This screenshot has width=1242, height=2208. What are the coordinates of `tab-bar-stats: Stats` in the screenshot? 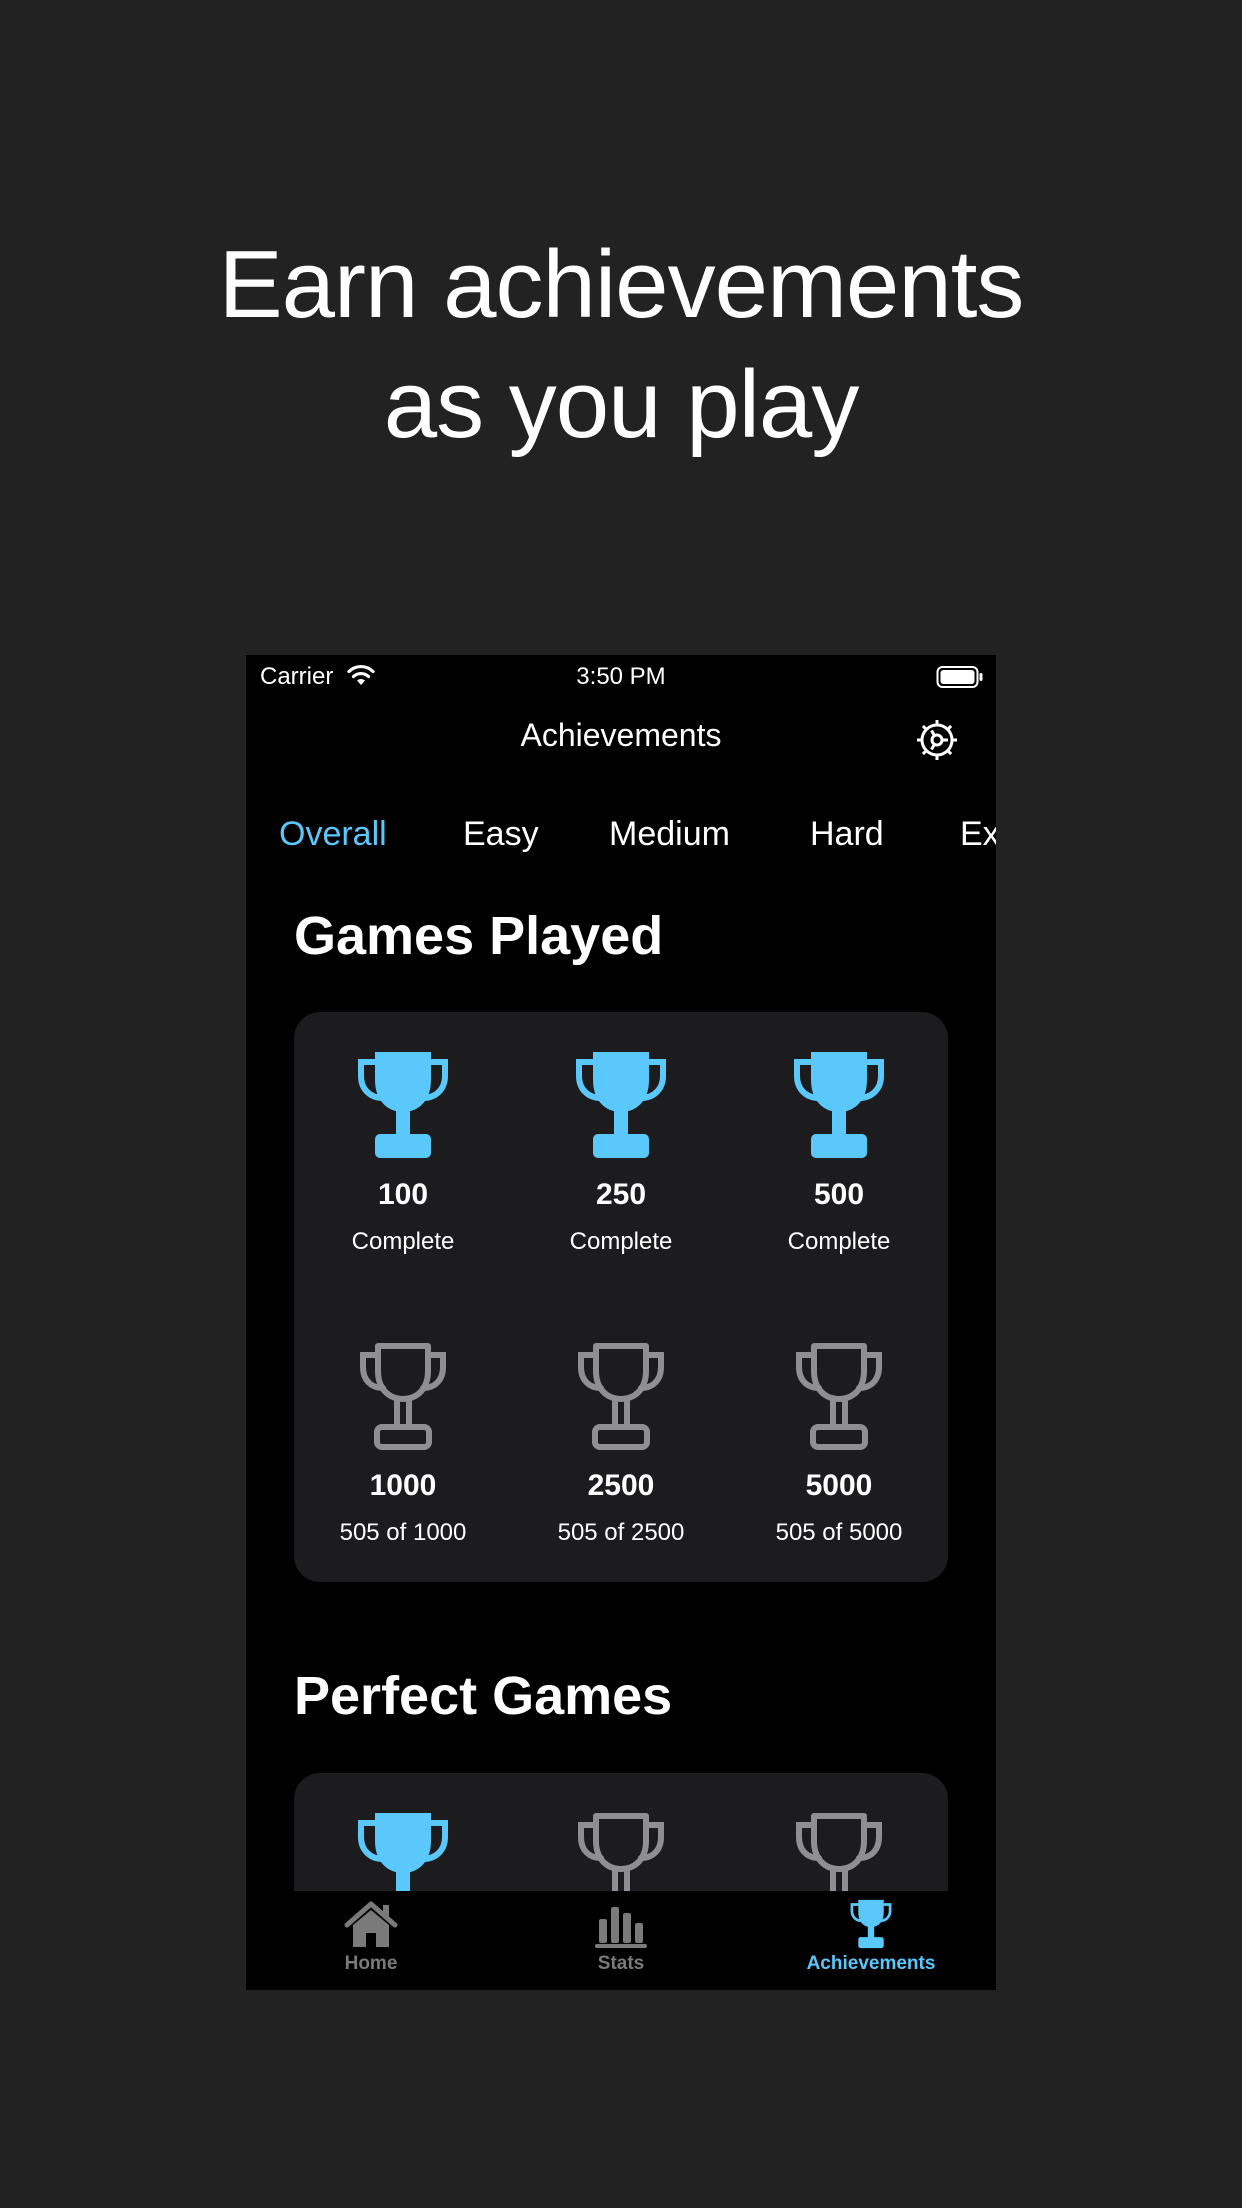 It's located at (621, 1937).